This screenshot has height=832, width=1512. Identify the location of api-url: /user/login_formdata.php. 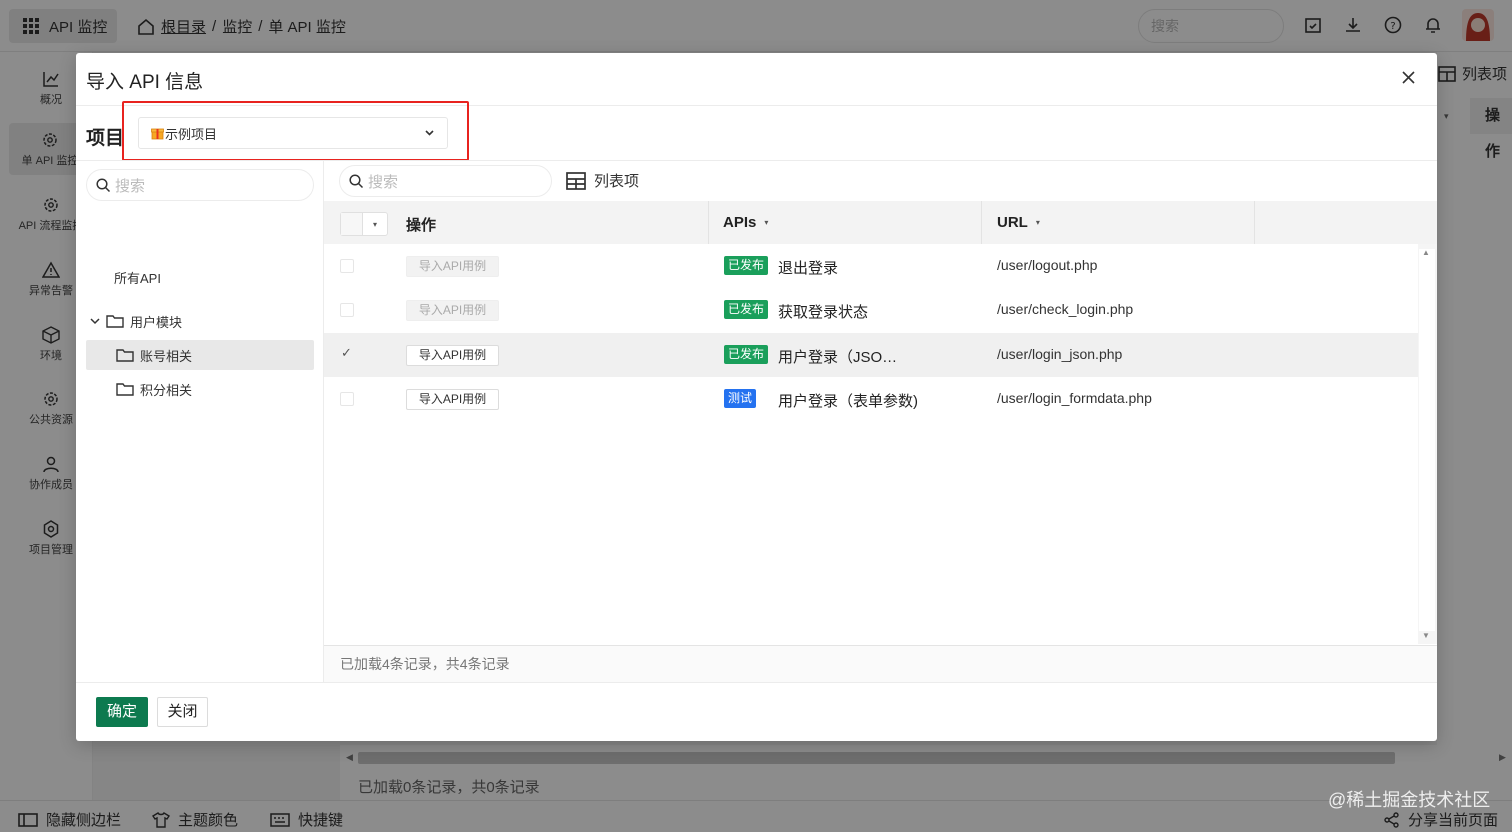
(1074, 398).